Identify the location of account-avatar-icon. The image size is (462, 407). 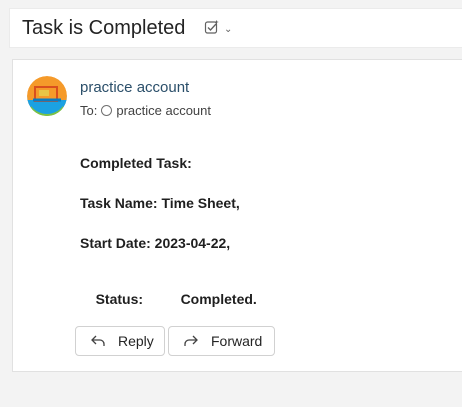
(47, 96).